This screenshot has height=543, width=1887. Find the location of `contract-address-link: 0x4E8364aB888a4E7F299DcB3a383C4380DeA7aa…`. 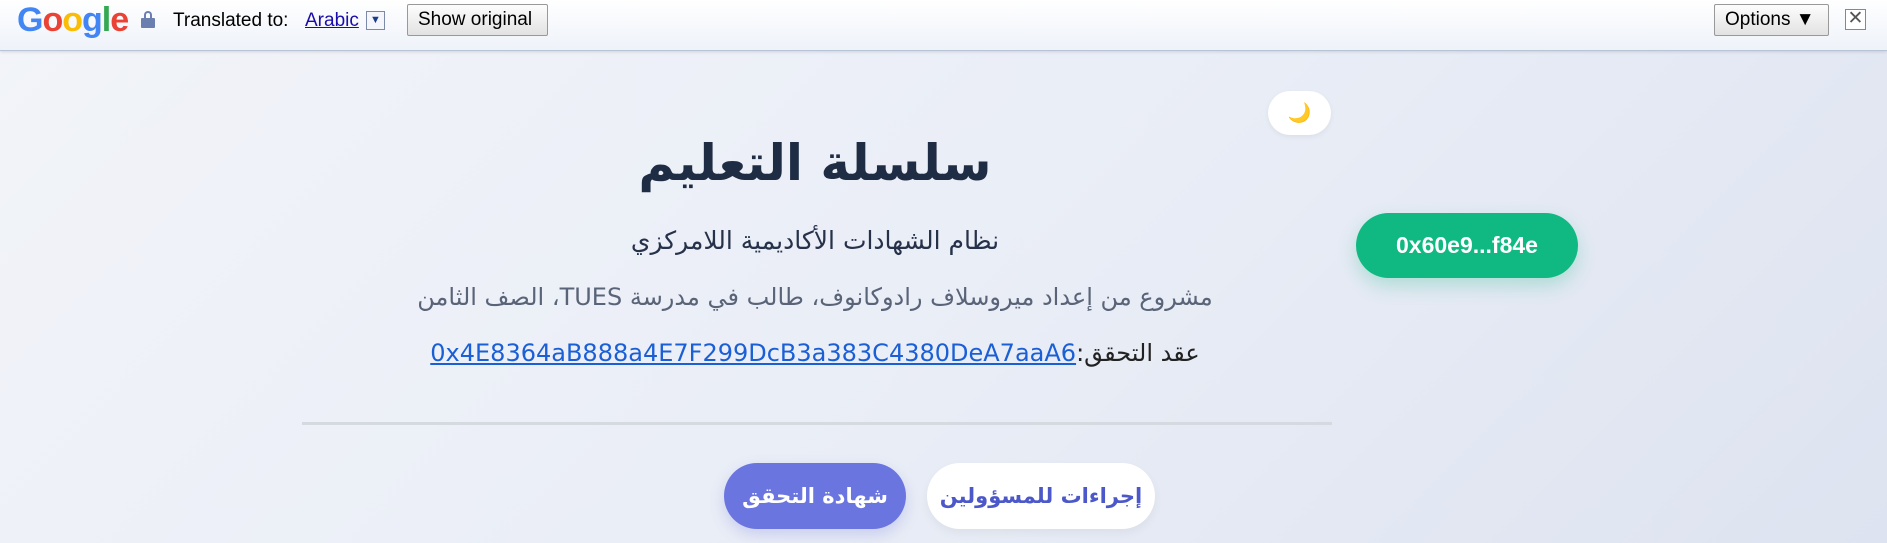

contract-address-link: 0x4E8364aB888a4E7F299DcB3a383C4380DeA7aa… is located at coordinates (753, 353).